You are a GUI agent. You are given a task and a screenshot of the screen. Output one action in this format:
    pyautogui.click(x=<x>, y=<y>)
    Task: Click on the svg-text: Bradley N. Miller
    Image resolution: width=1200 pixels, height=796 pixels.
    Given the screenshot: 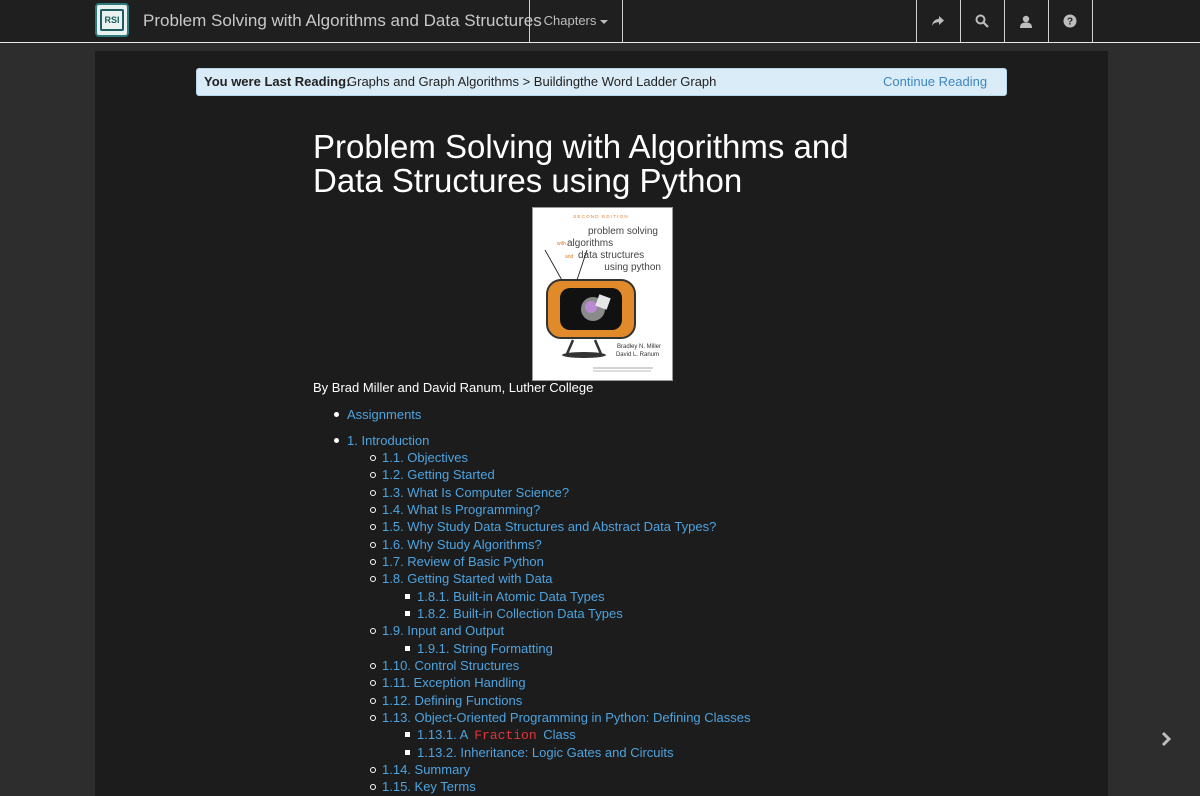 What is the action you would take?
    pyautogui.click(x=639, y=347)
    